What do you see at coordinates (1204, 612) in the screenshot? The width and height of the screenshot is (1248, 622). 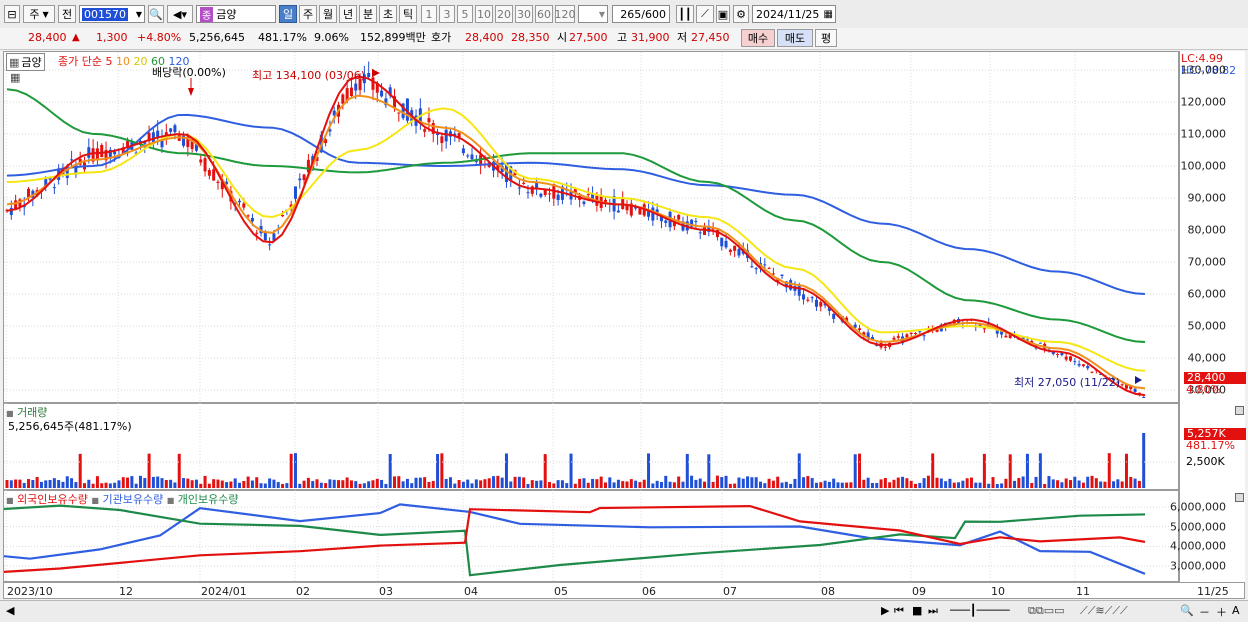 I see `zoom-out-icon: －` at bounding box center [1204, 612].